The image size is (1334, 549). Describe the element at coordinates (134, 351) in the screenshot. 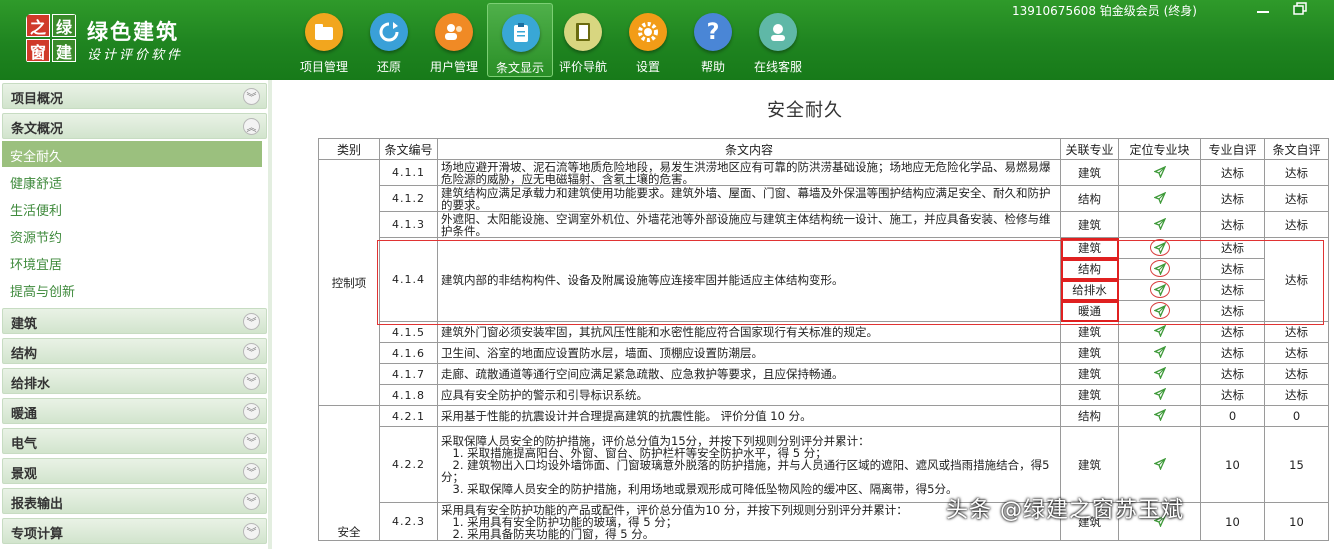

I see `sidebar-section-structure: 结构 ︾` at that location.